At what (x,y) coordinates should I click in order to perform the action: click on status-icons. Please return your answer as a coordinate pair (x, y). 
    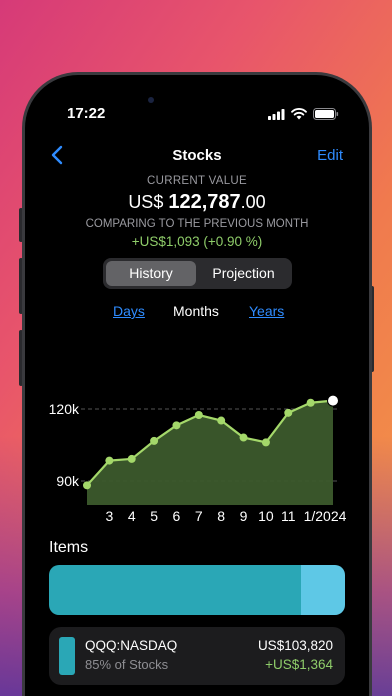
    Looking at the image, I should click on (303, 114).